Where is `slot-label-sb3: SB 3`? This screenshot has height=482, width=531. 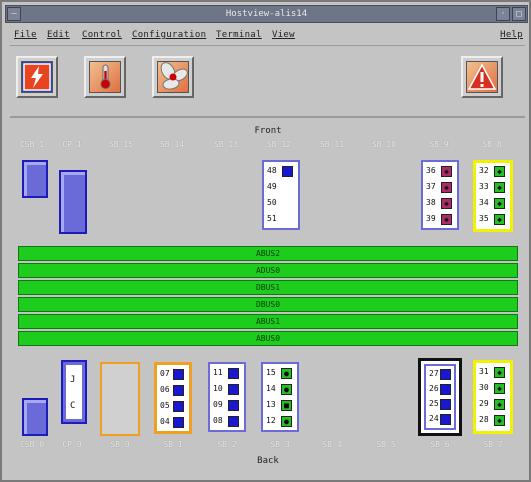 slot-label-sb3: SB 3 is located at coordinates (280, 444).